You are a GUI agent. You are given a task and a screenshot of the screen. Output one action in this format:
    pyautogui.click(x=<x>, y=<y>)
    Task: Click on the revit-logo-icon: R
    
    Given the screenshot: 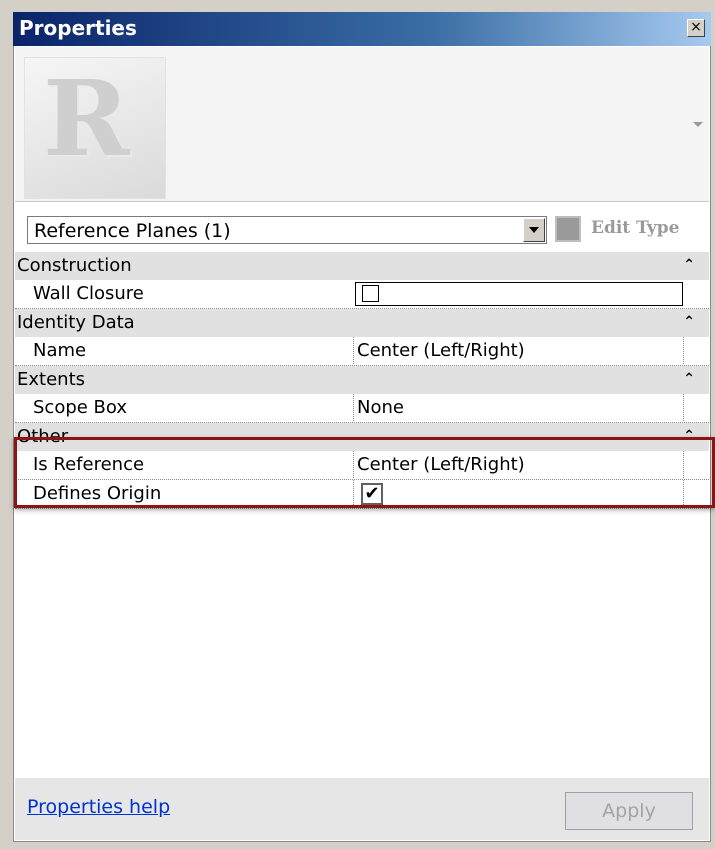 What is the action you would take?
    pyautogui.click(x=95, y=128)
    